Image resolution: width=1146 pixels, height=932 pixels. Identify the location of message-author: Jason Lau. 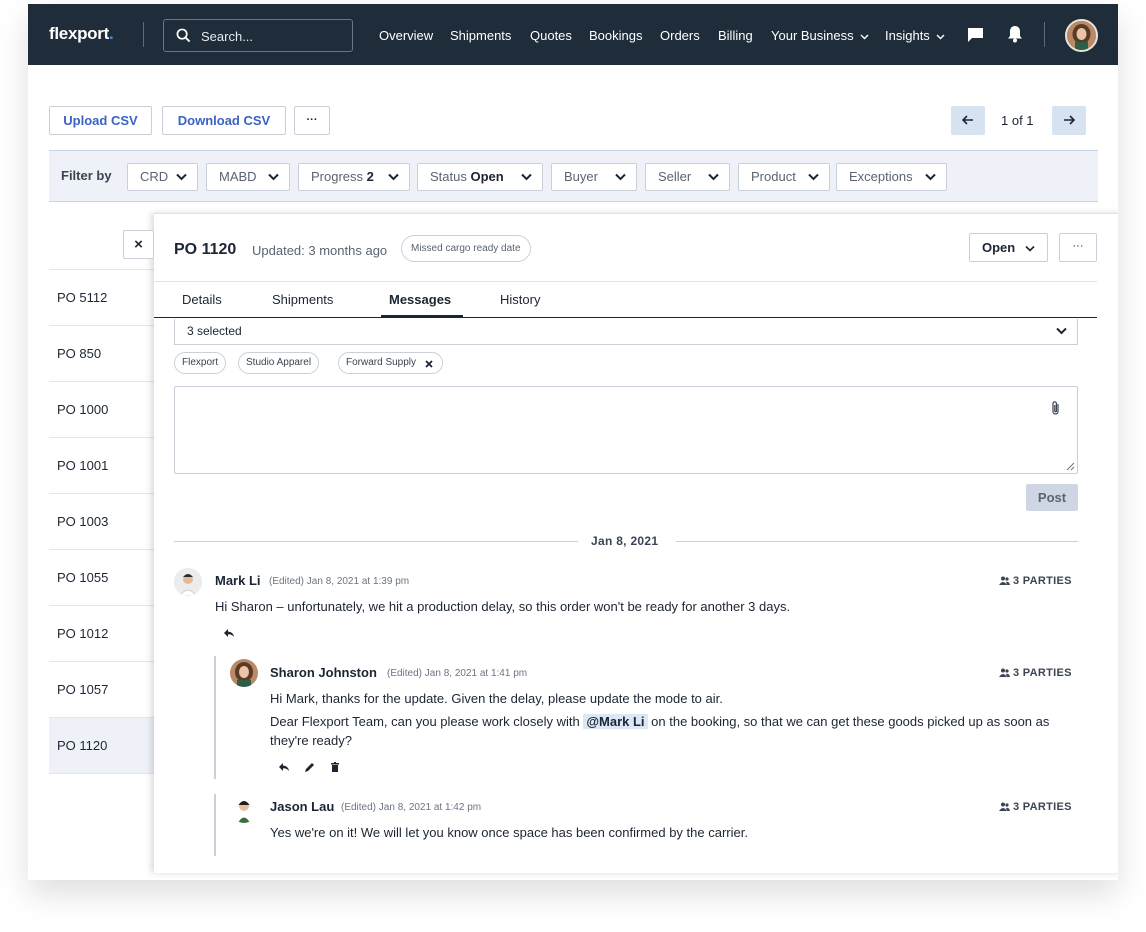
(302, 806).